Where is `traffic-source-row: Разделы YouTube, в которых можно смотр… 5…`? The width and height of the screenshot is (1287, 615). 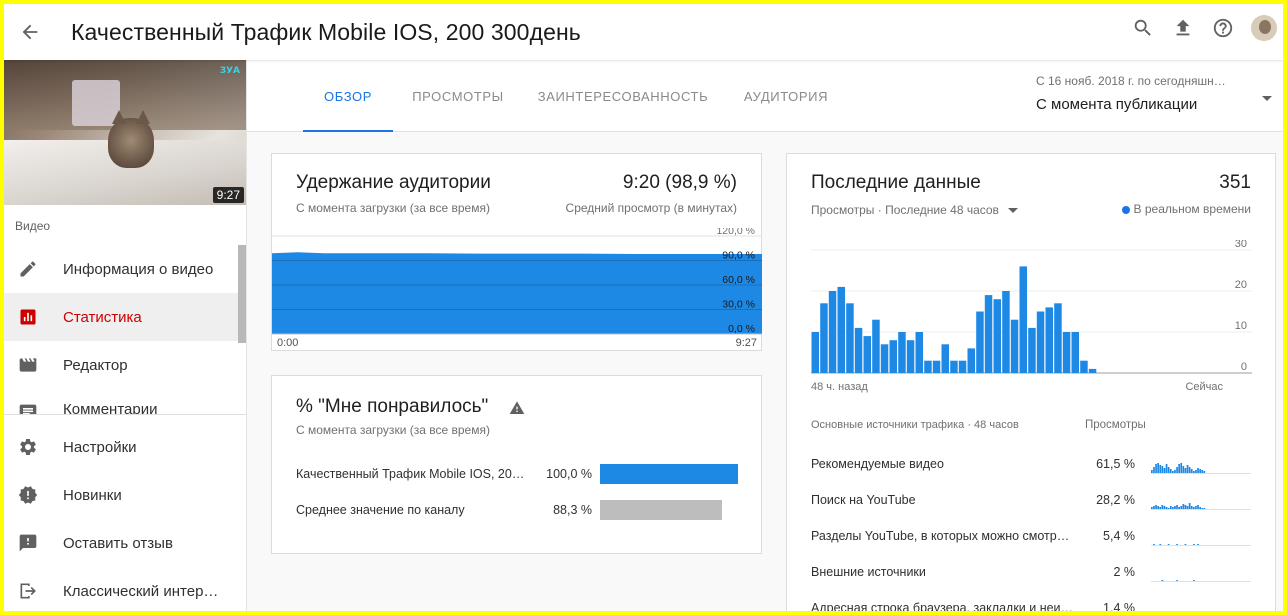 traffic-source-row: Разделы YouTube, в которых можно смотр… 5… is located at coordinates (1031, 537).